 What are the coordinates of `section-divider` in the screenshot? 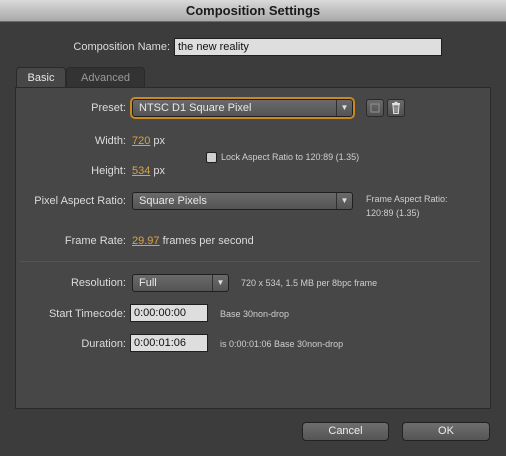 It's located at (250, 261).